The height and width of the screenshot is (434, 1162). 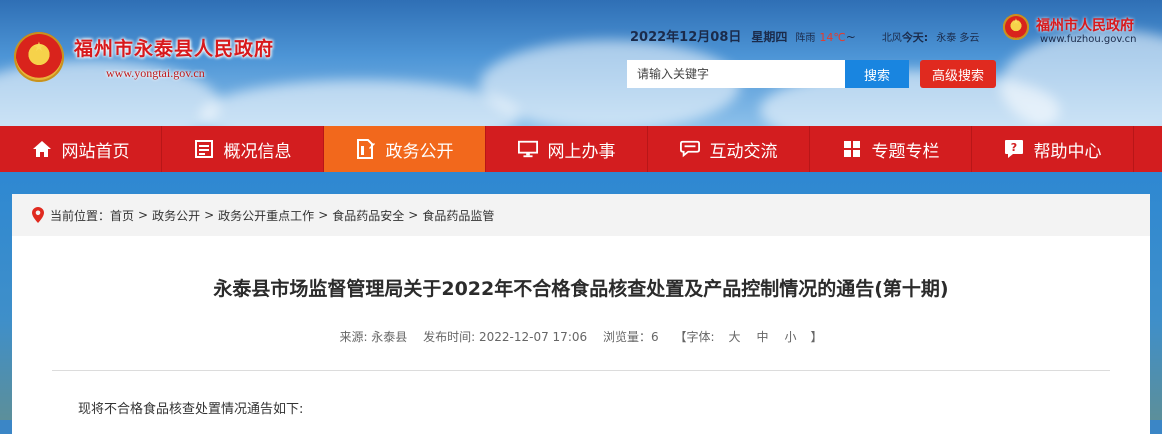 I want to click on font-size-close: 】, so click(x=816, y=337).